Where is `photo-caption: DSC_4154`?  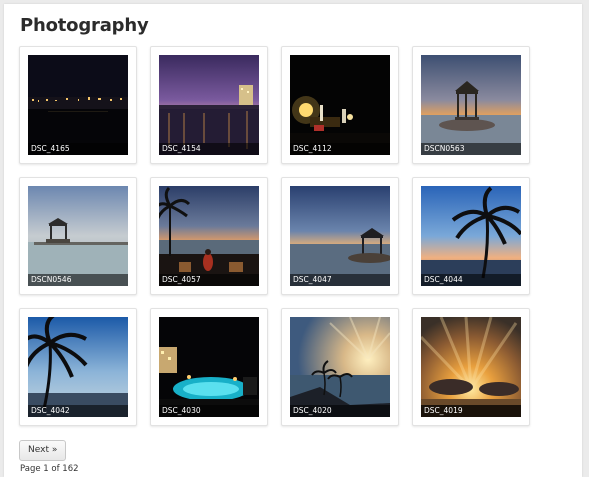
photo-caption: DSC_4154 is located at coordinates (209, 149).